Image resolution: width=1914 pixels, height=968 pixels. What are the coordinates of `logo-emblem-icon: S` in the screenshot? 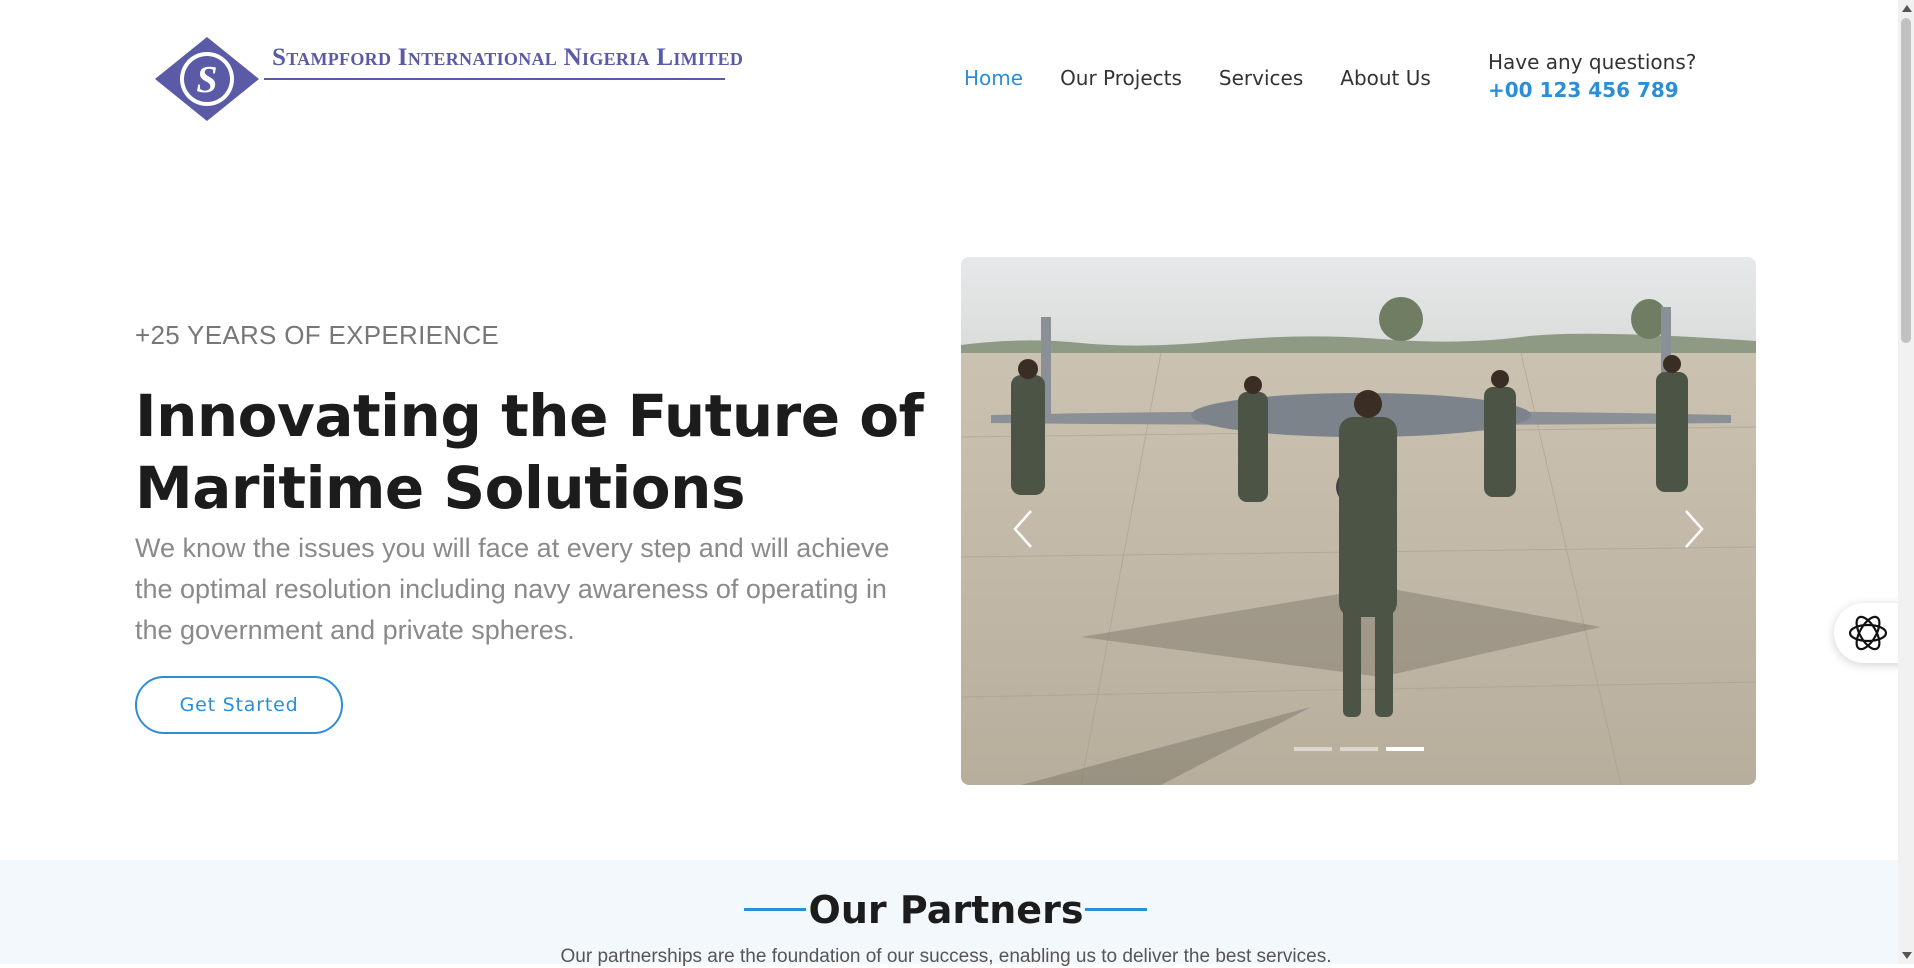 It's located at (207, 79).